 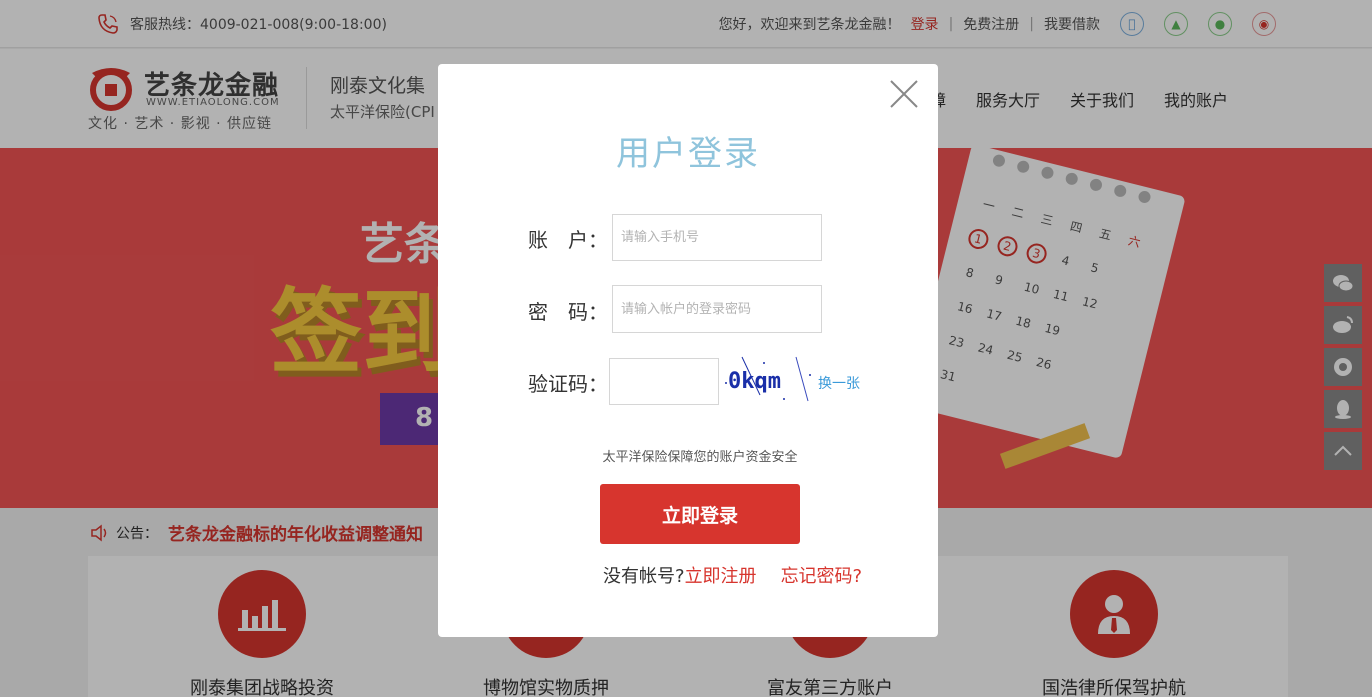 I want to click on captcha-label: 验证码：, so click(x=568, y=384).